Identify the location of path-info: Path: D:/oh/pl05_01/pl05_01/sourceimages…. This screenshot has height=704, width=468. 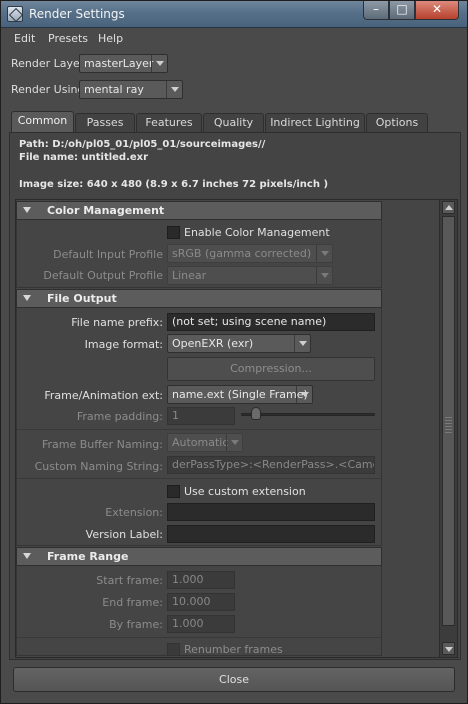
(142, 144).